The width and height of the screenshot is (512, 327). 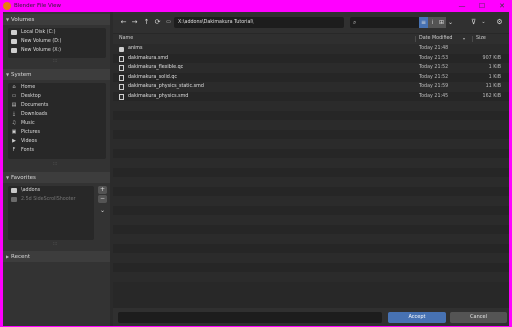 I want to click on documents-icon: ▤, so click(x=14, y=105).